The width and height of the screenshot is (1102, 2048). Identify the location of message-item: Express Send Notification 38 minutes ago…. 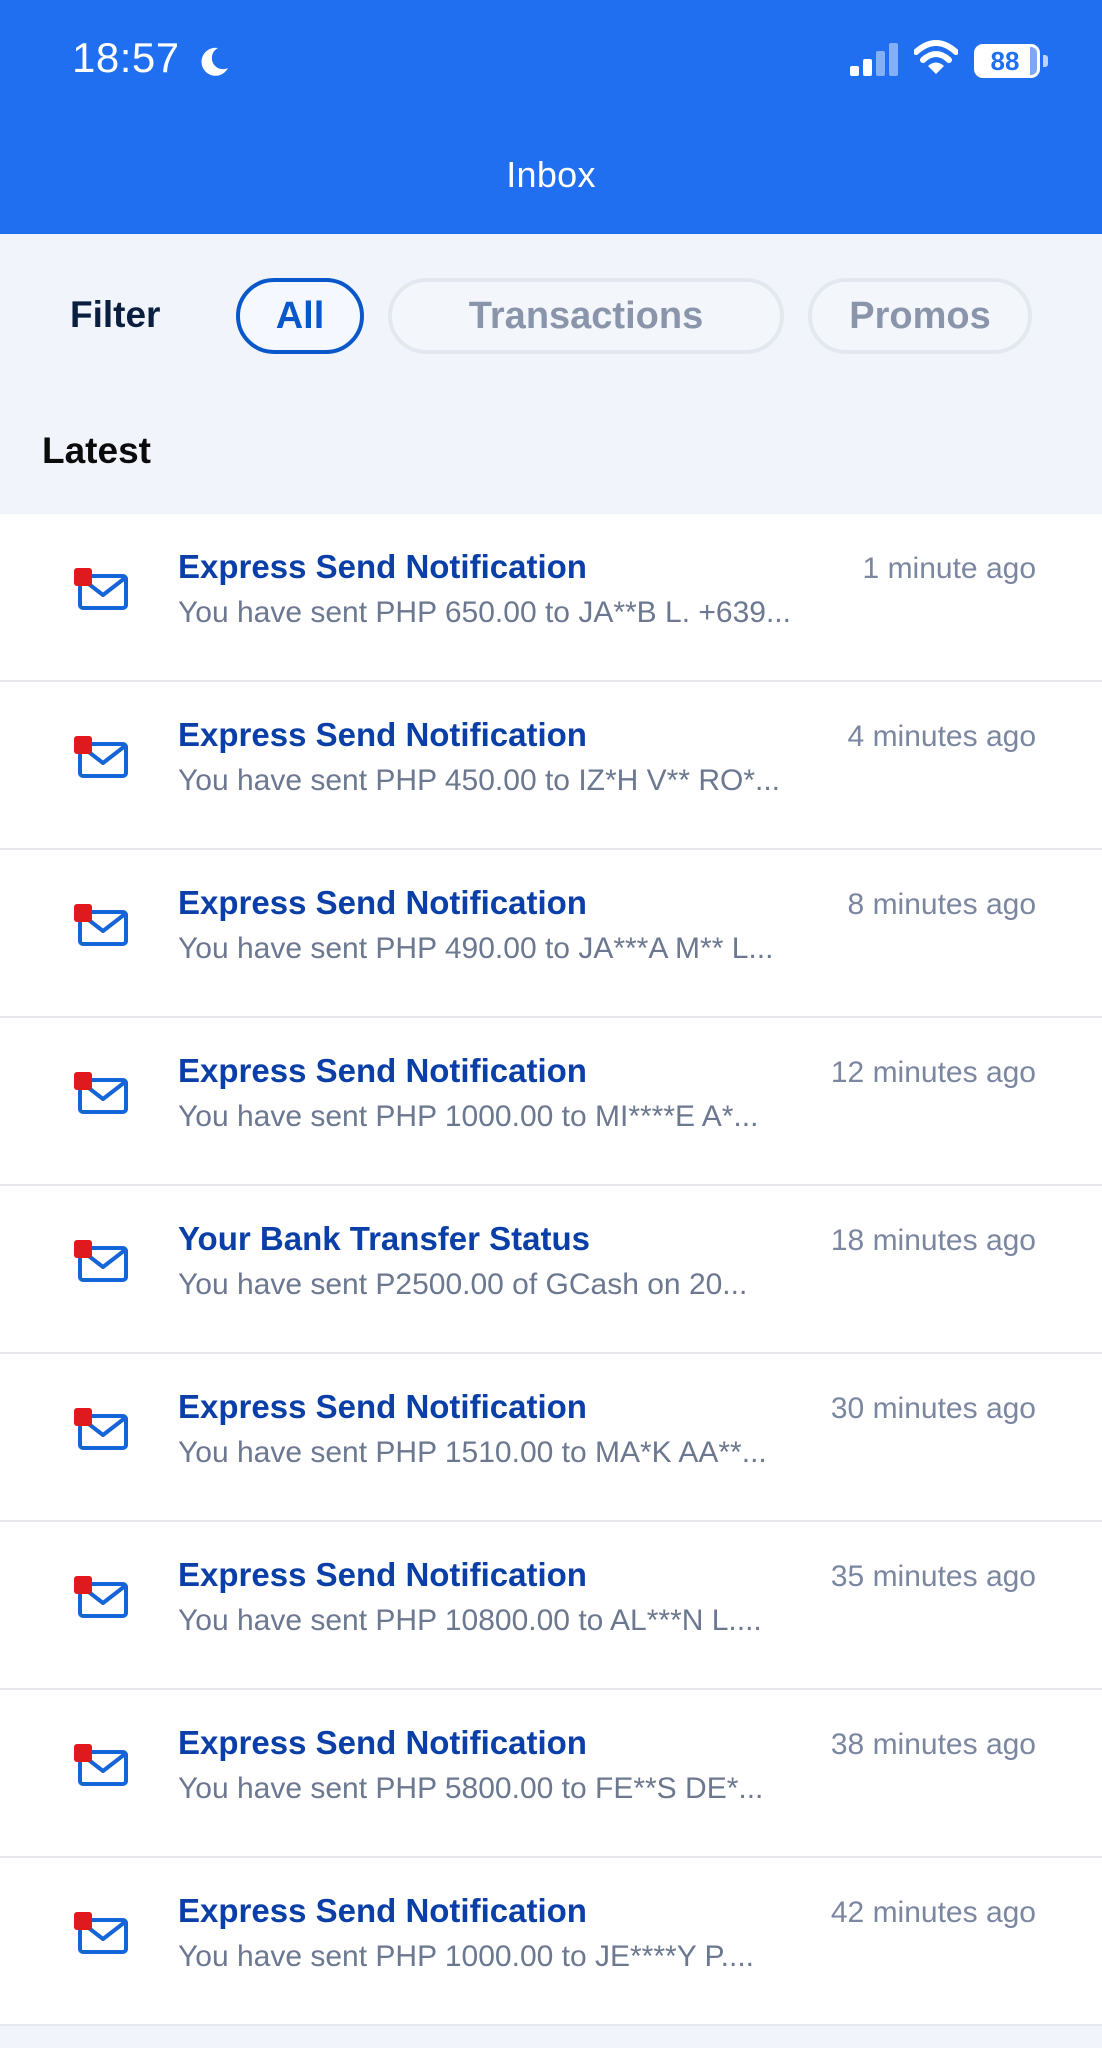
(551, 1774).